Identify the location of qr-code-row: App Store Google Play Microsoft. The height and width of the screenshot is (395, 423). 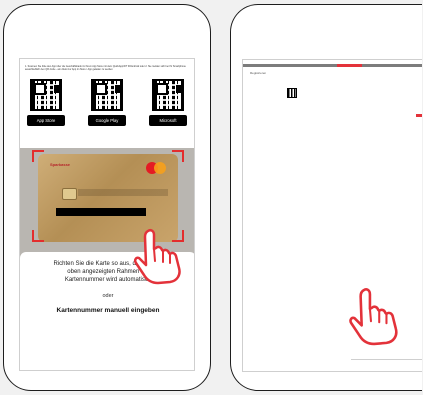
(108, 108).